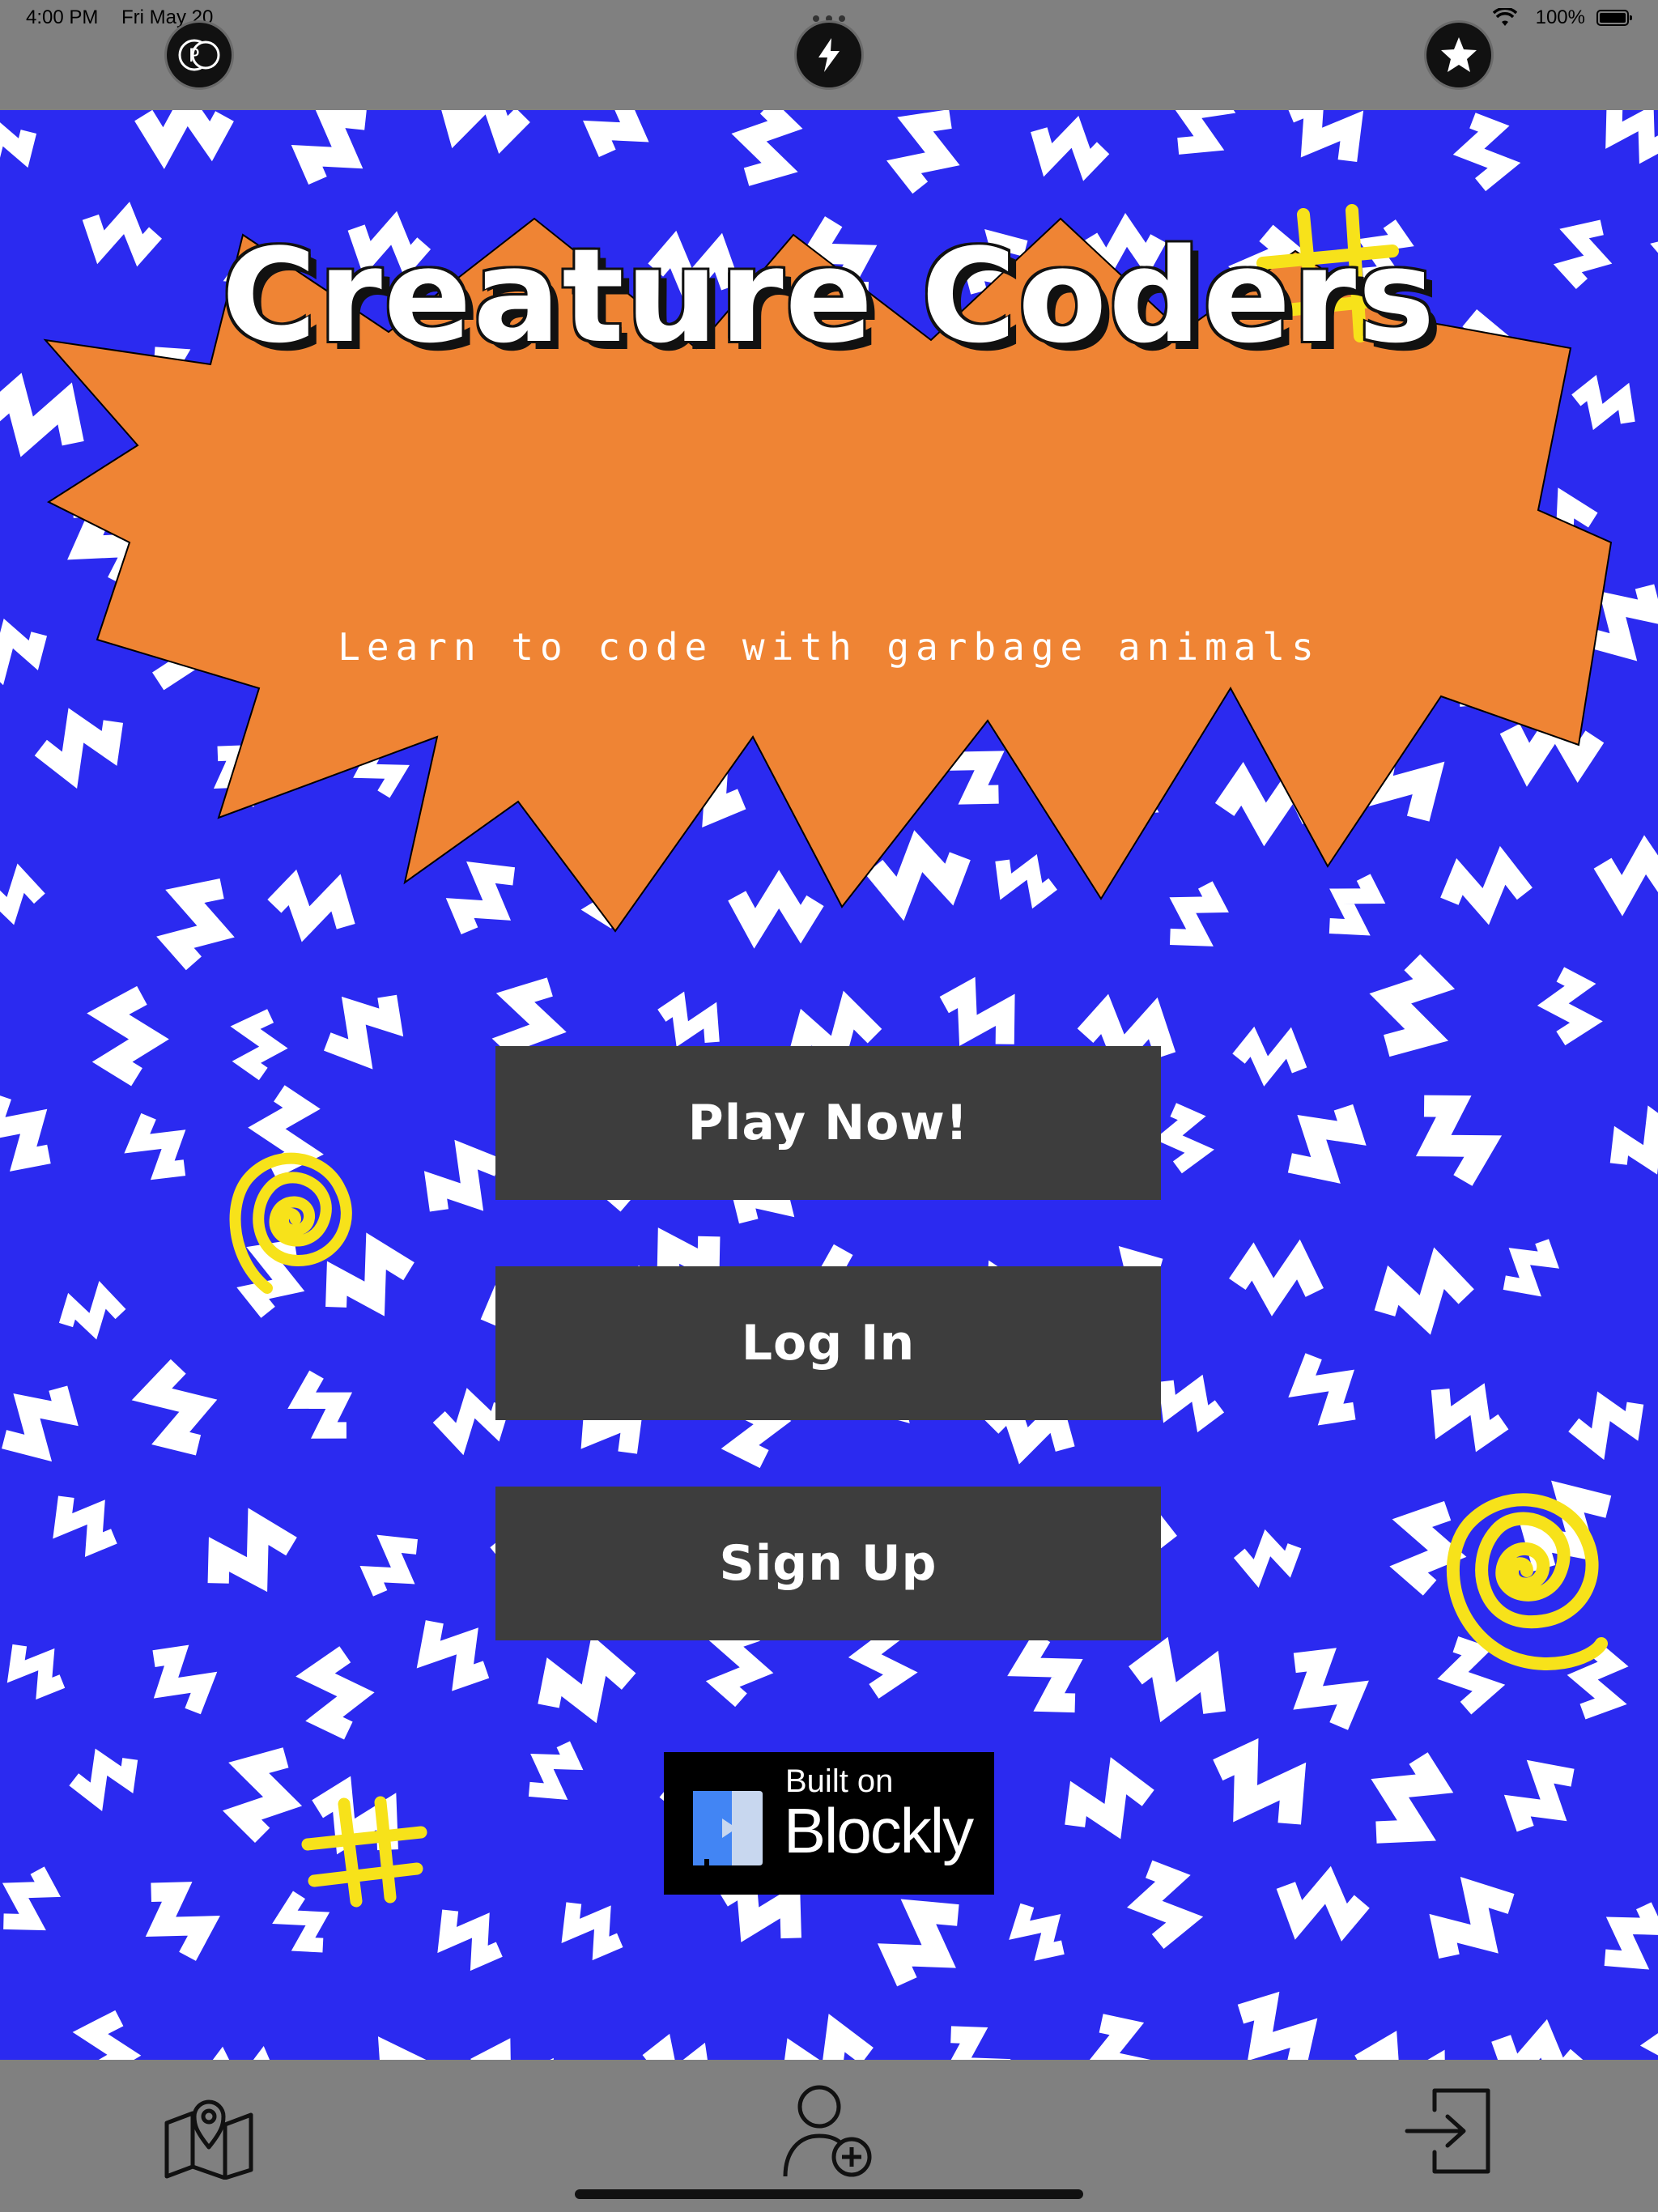 The width and height of the screenshot is (1658, 2212). I want to click on energy-button, so click(829, 55).